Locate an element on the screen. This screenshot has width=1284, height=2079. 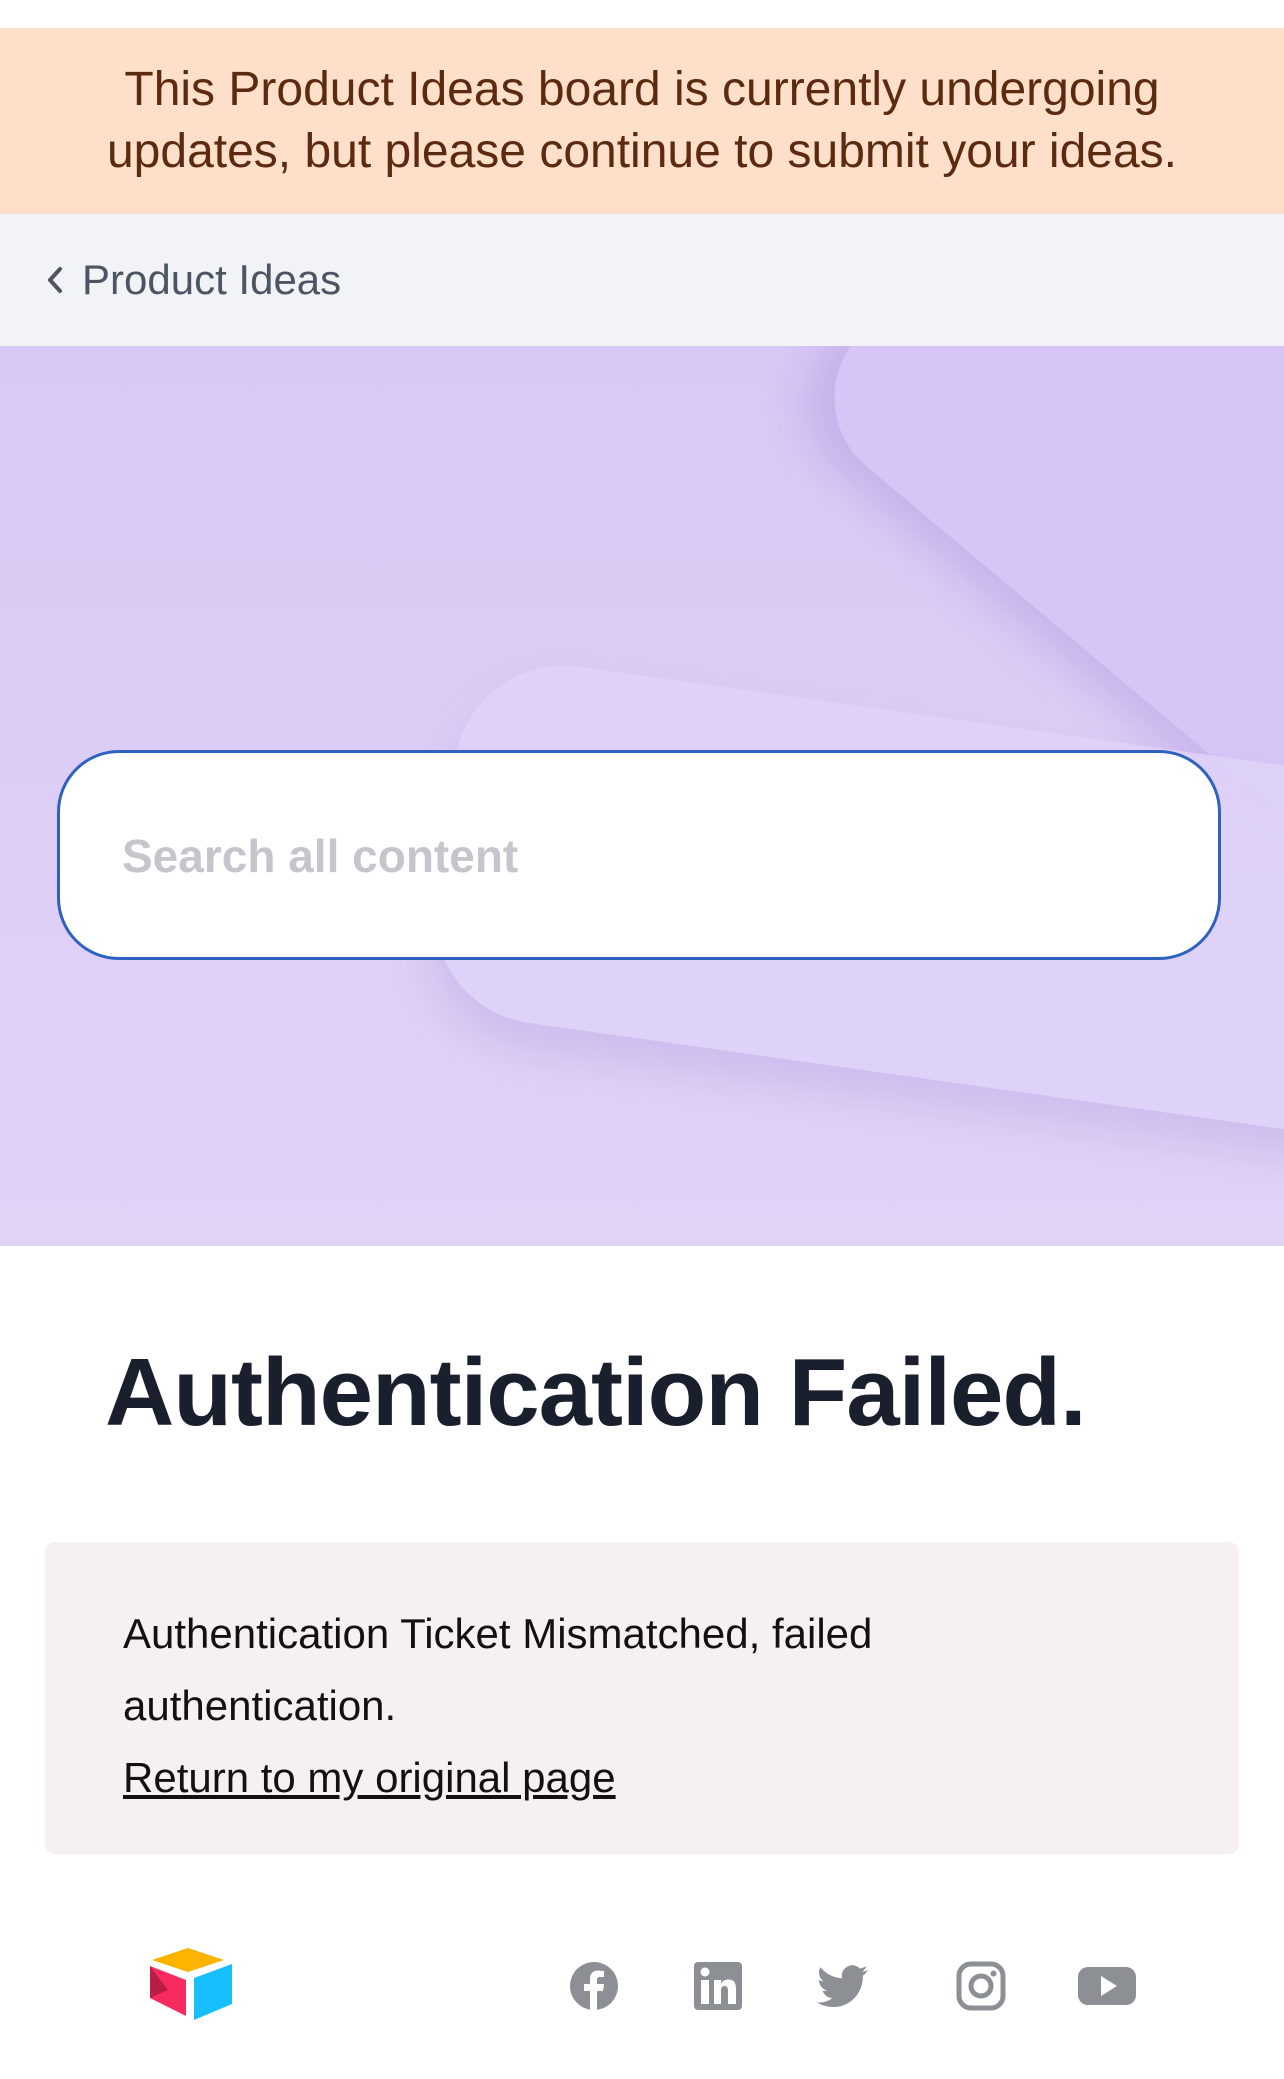
twitter-icon is located at coordinates (844, 1986).